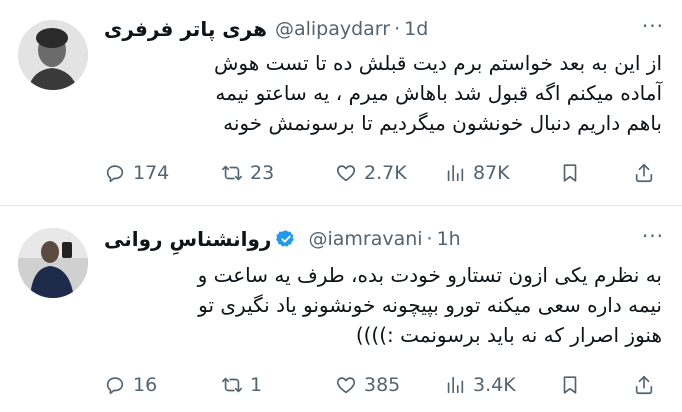 The image size is (682, 412). What do you see at coordinates (449, 239) in the screenshot?
I see `timestamp: 1h` at bounding box center [449, 239].